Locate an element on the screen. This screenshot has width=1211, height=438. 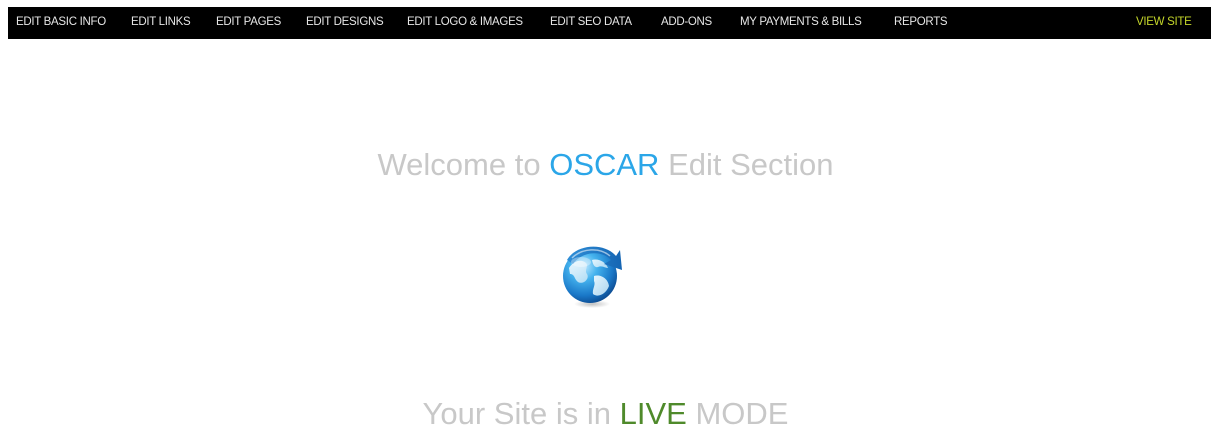
nav-edit-links: EDIT LINKS is located at coordinates (161, 23).